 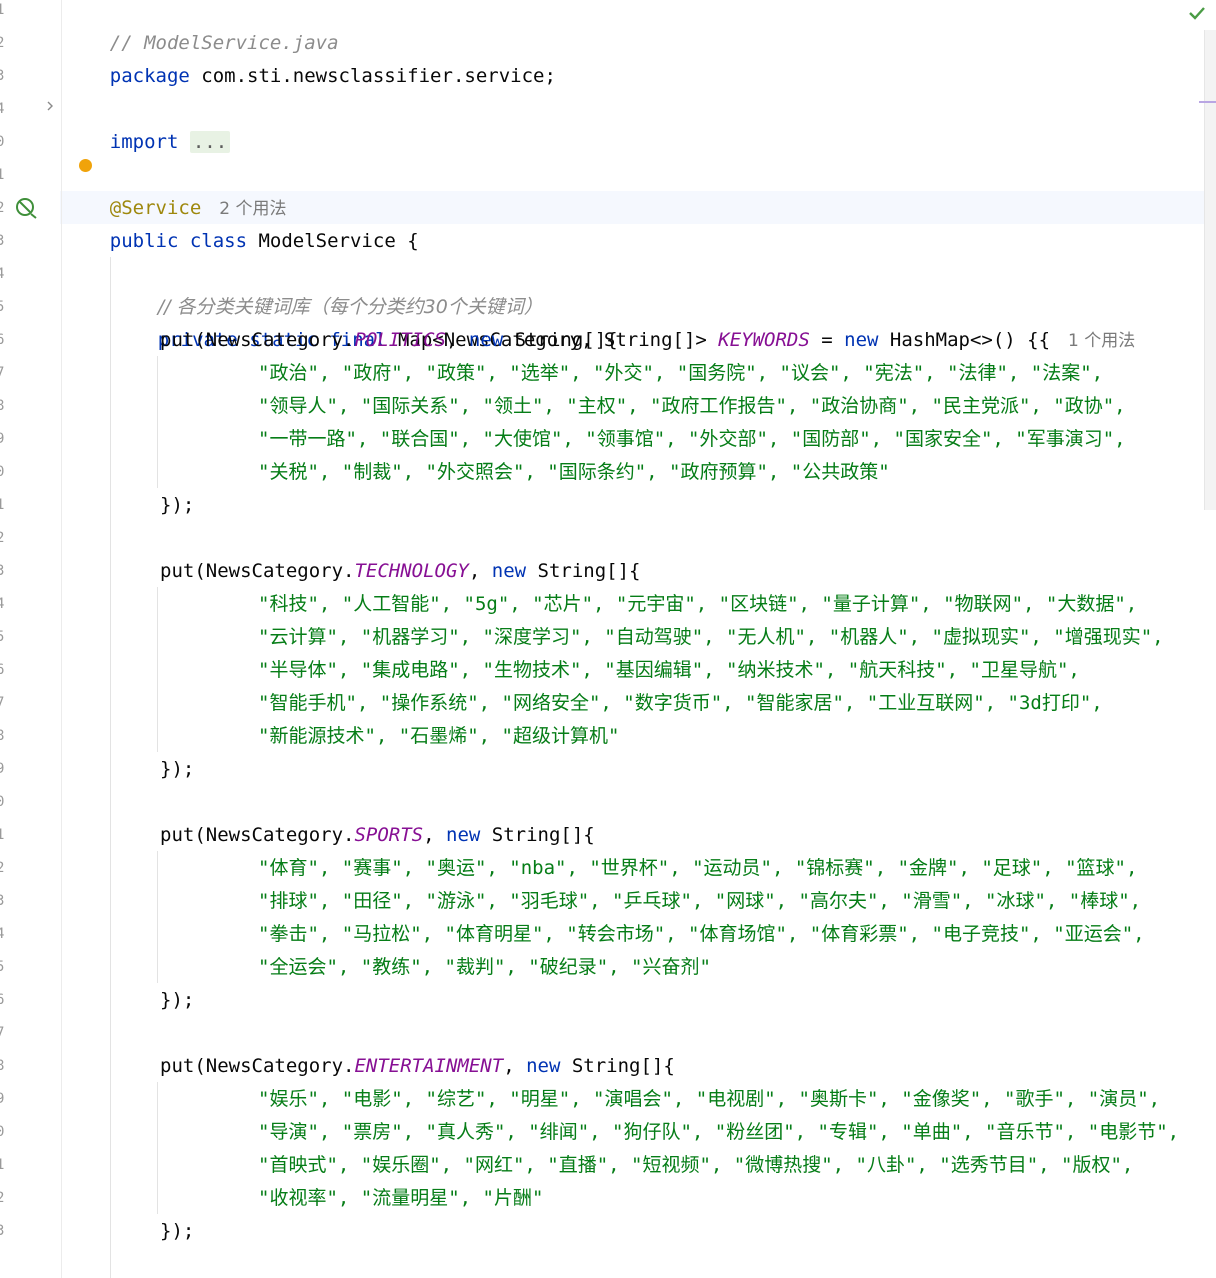 What do you see at coordinates (175, 189) in the screenshot?
I see `code-line-annotation: @Service 2 个用法` at bounding box center [175, 189].